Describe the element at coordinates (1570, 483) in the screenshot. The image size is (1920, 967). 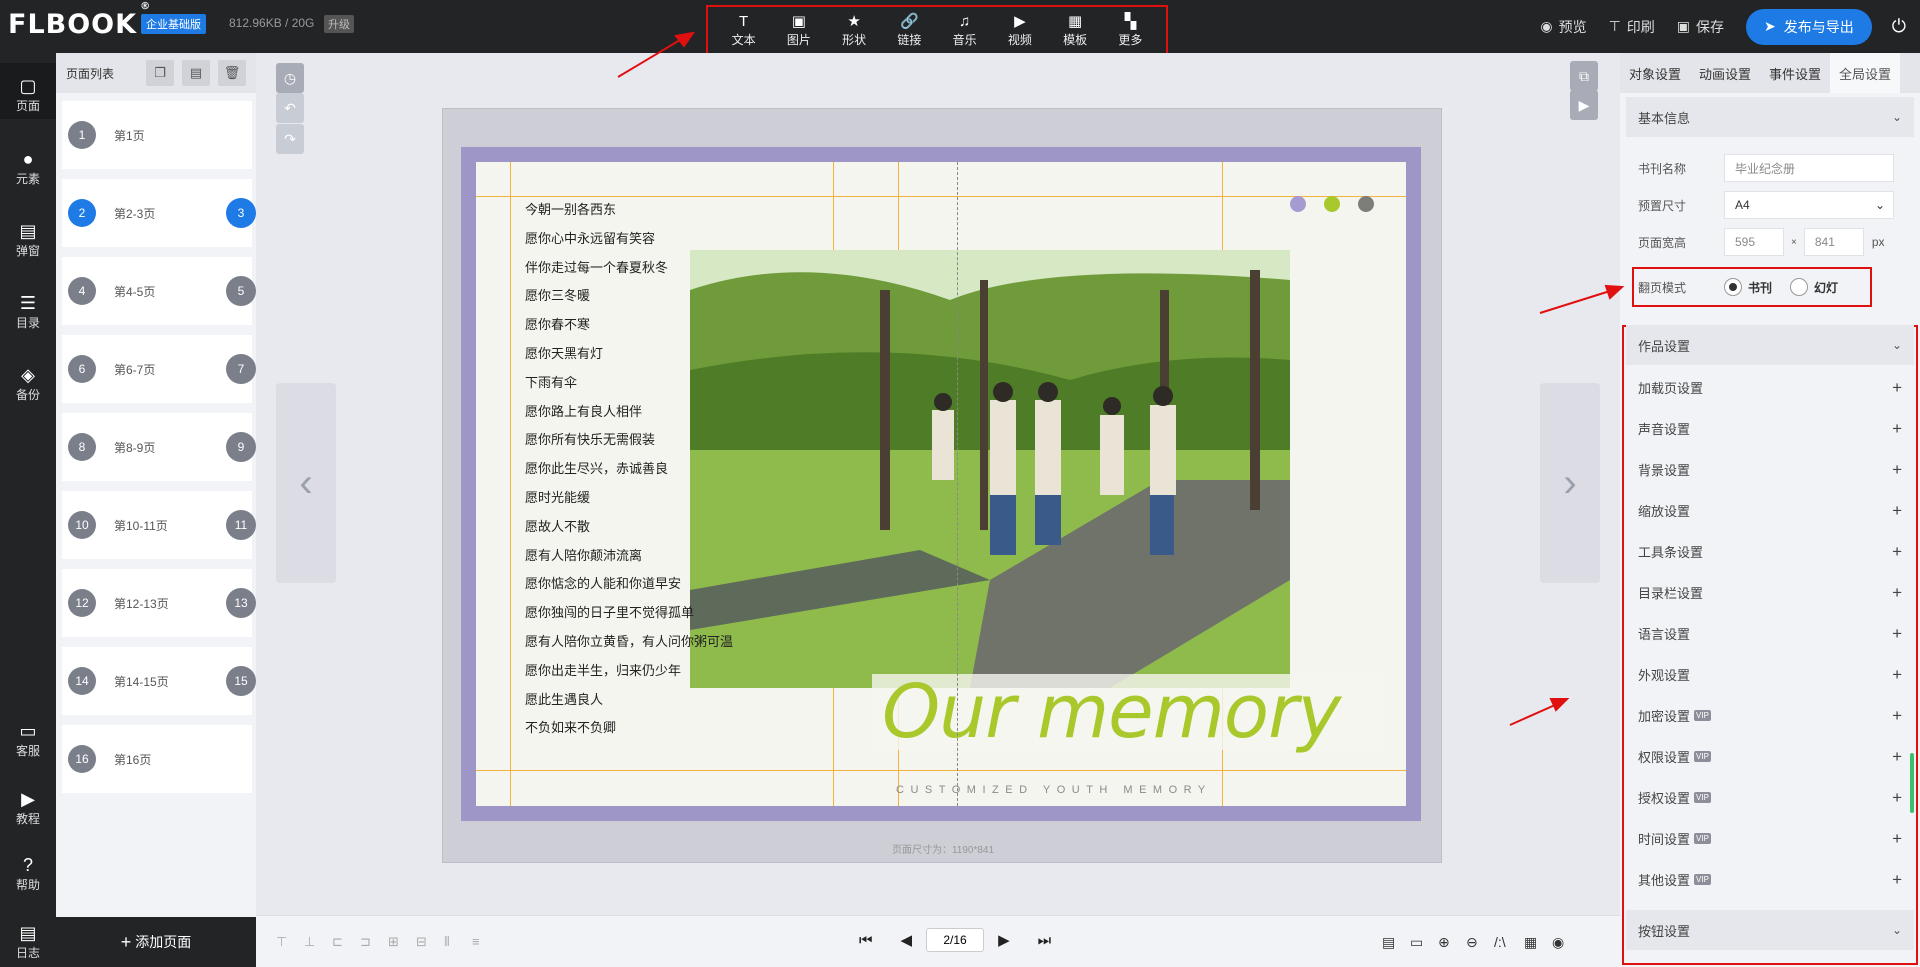
I see `next-page-arrow: ›` at that location.